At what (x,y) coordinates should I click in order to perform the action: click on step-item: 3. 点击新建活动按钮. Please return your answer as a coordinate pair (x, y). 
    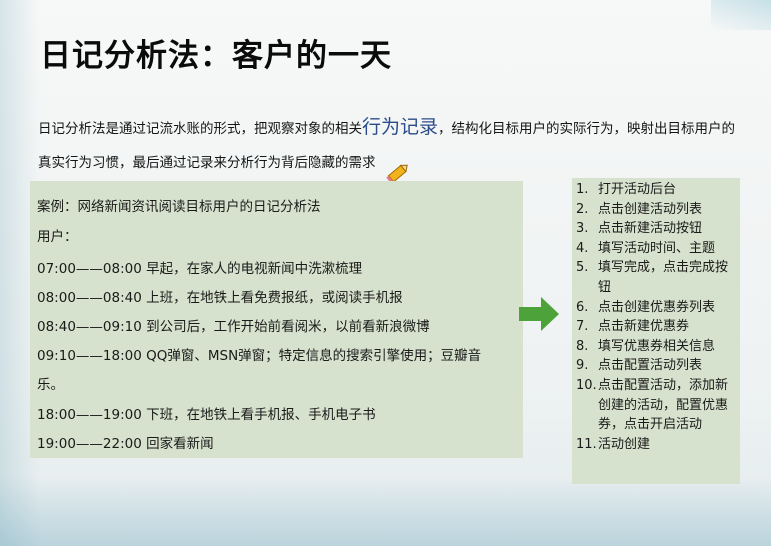
    Looking at the image, I should click on (639, 229).